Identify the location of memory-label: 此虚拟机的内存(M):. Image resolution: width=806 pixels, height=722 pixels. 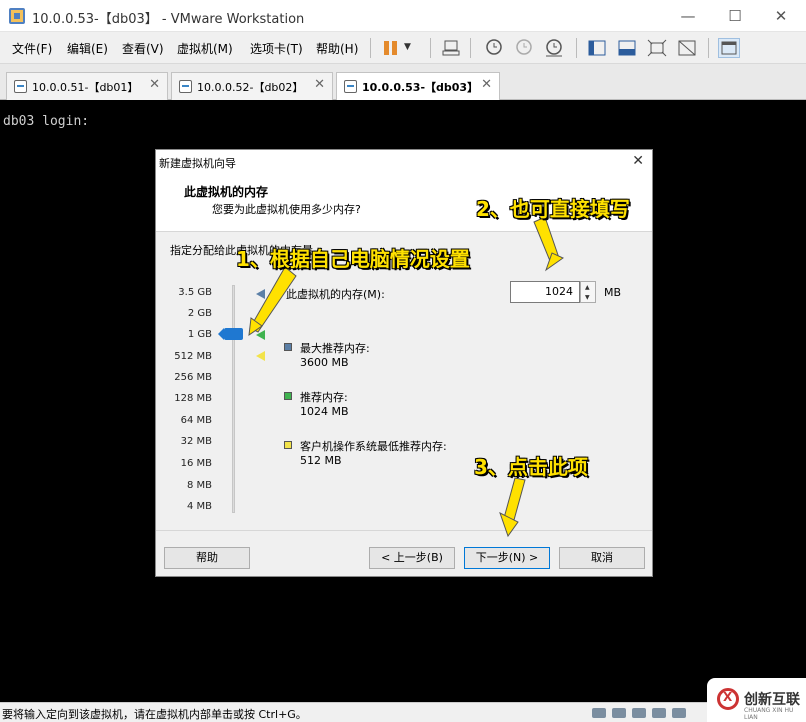
(335, 294).